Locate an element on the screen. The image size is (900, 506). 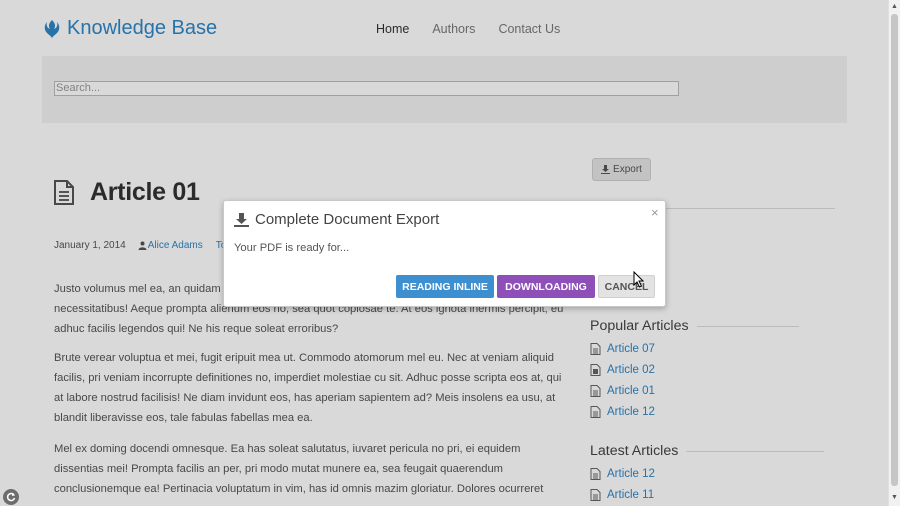
vertical-scrollbar: ▲ ▼ is located at coordinates (894, 253).